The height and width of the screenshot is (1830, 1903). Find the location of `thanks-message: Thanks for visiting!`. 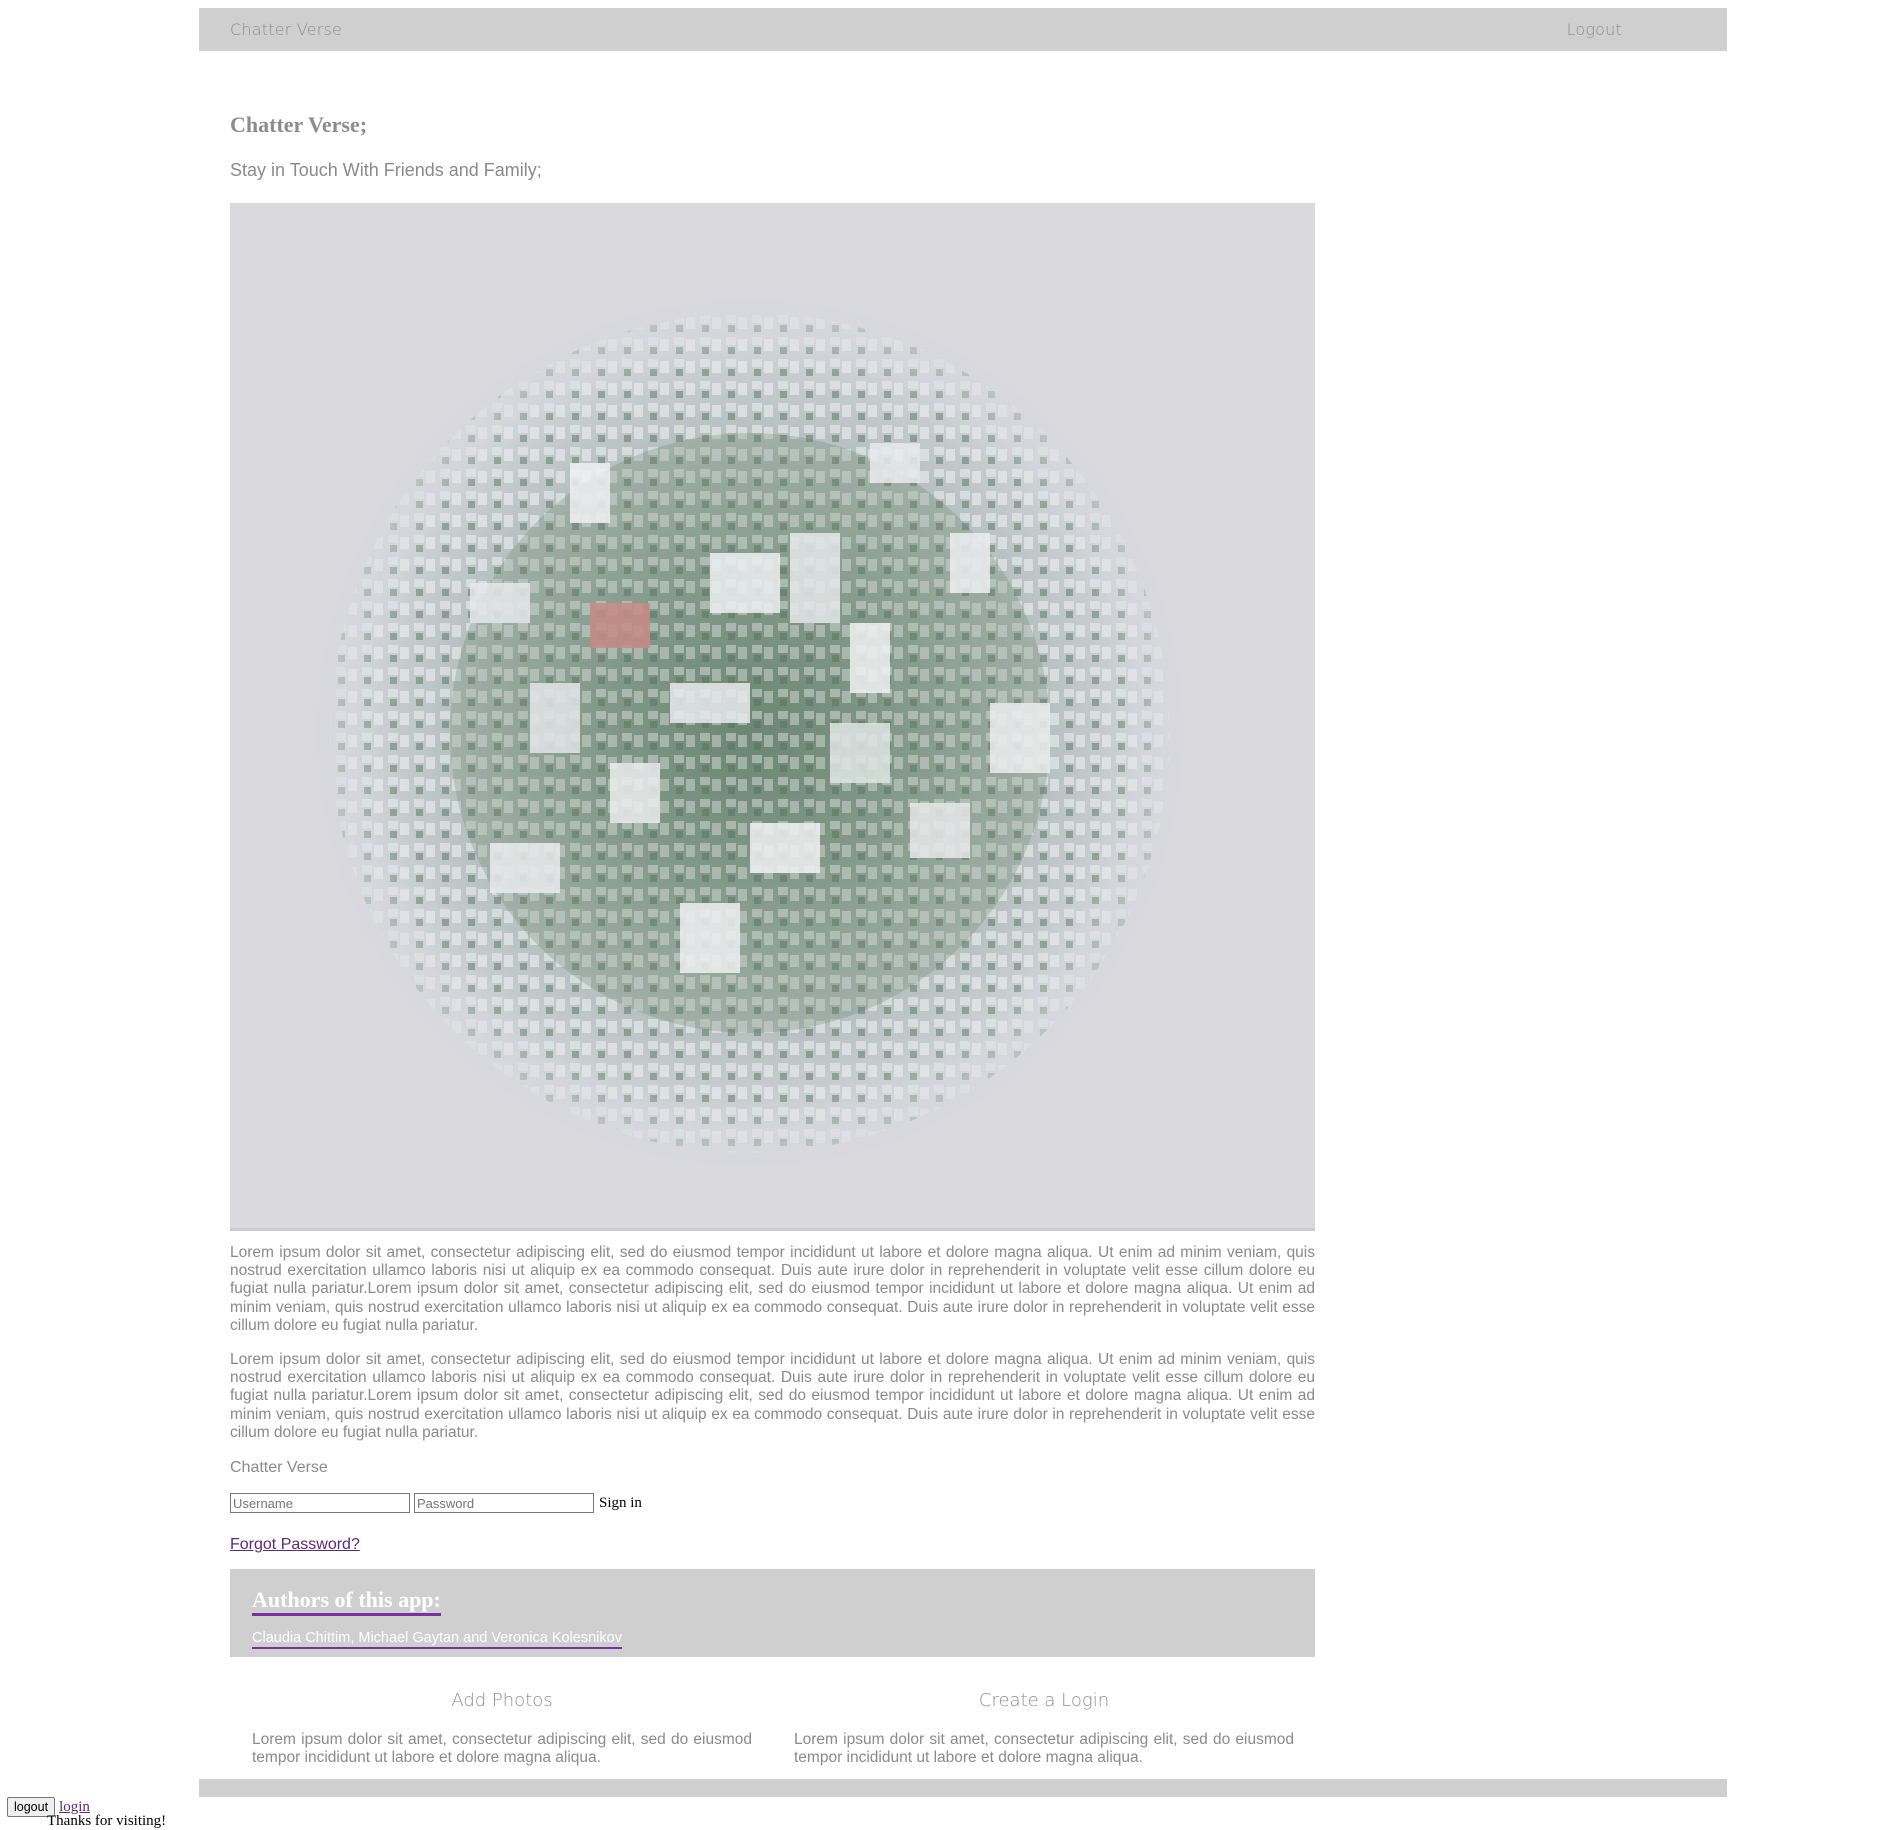

thanks-message: Thanks for visiting! is located at coordinates (107, 1821).